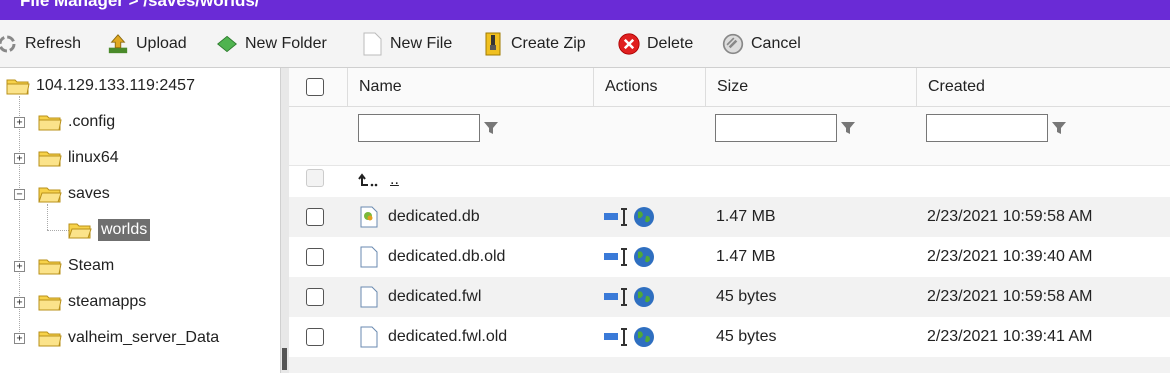 The height and width of the screenshot is (373, 1170). I want to click on tree-item-label: Steam, so click(91, 265).